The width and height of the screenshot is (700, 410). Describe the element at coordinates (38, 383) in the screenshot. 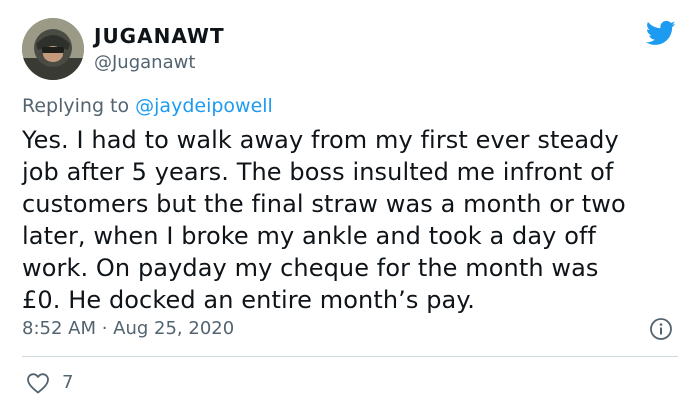

I see `heart-icon` at that location.